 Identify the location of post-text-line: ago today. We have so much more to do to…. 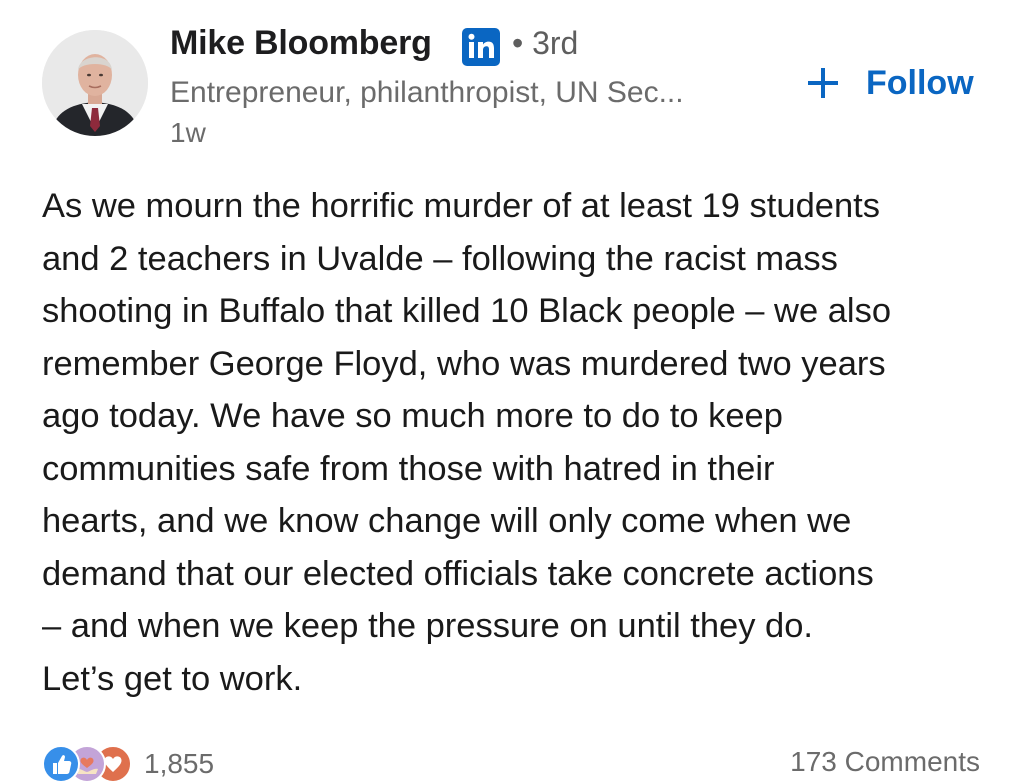
(412, 416).